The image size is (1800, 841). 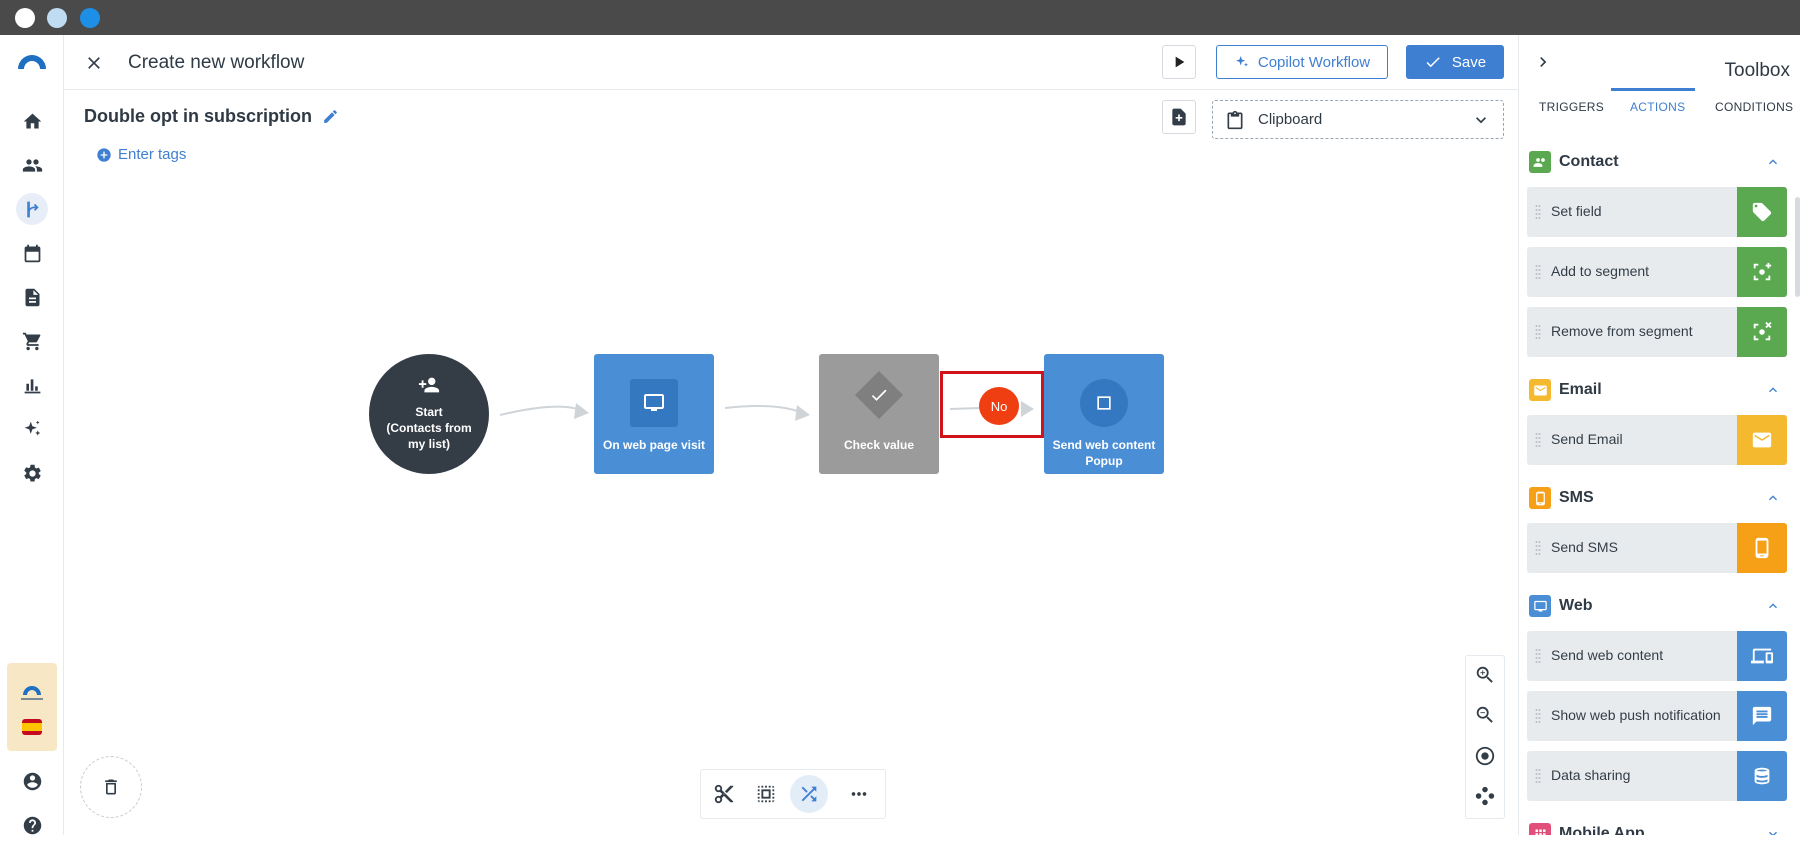 I want to click on section-mobile-title: Mobile App, so click(x=1602, y=830).